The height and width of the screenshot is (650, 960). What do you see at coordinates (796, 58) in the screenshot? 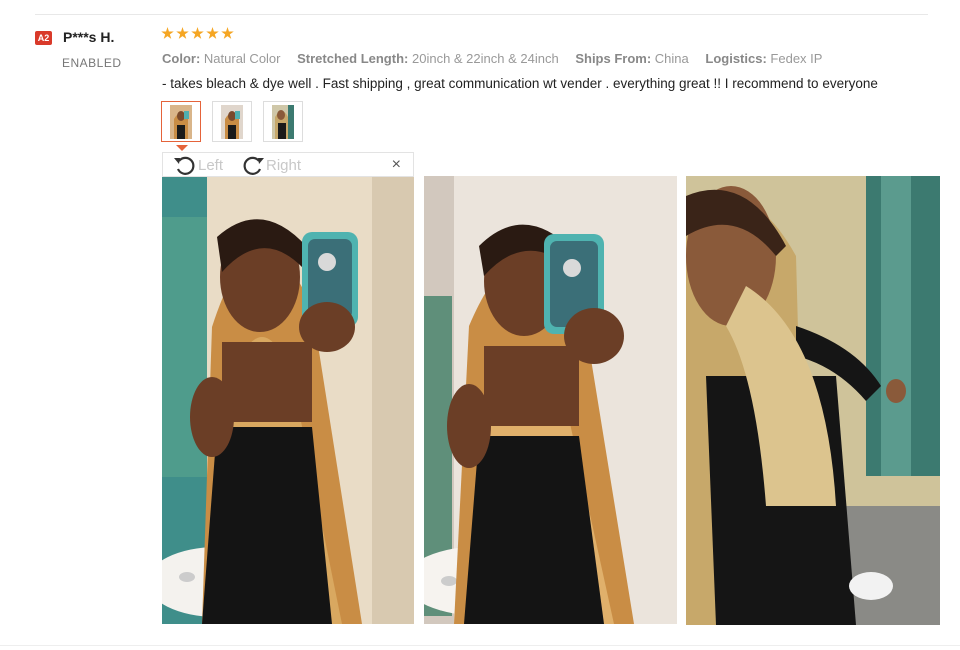
I see `property-value-logistics: Fedex IP` at bounding box center [796, 58].